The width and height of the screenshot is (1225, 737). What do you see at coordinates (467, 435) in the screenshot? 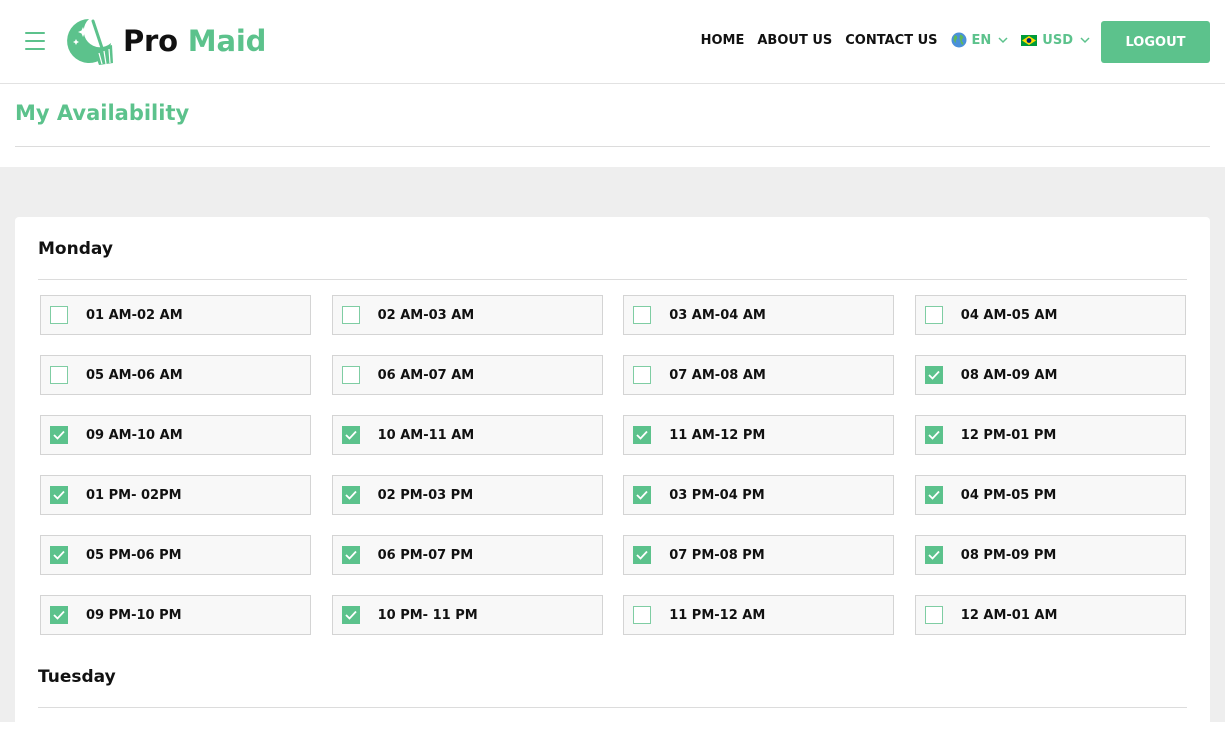
I see `time-slot: 10 AM-11 AM` at bounding box center [467, 435].